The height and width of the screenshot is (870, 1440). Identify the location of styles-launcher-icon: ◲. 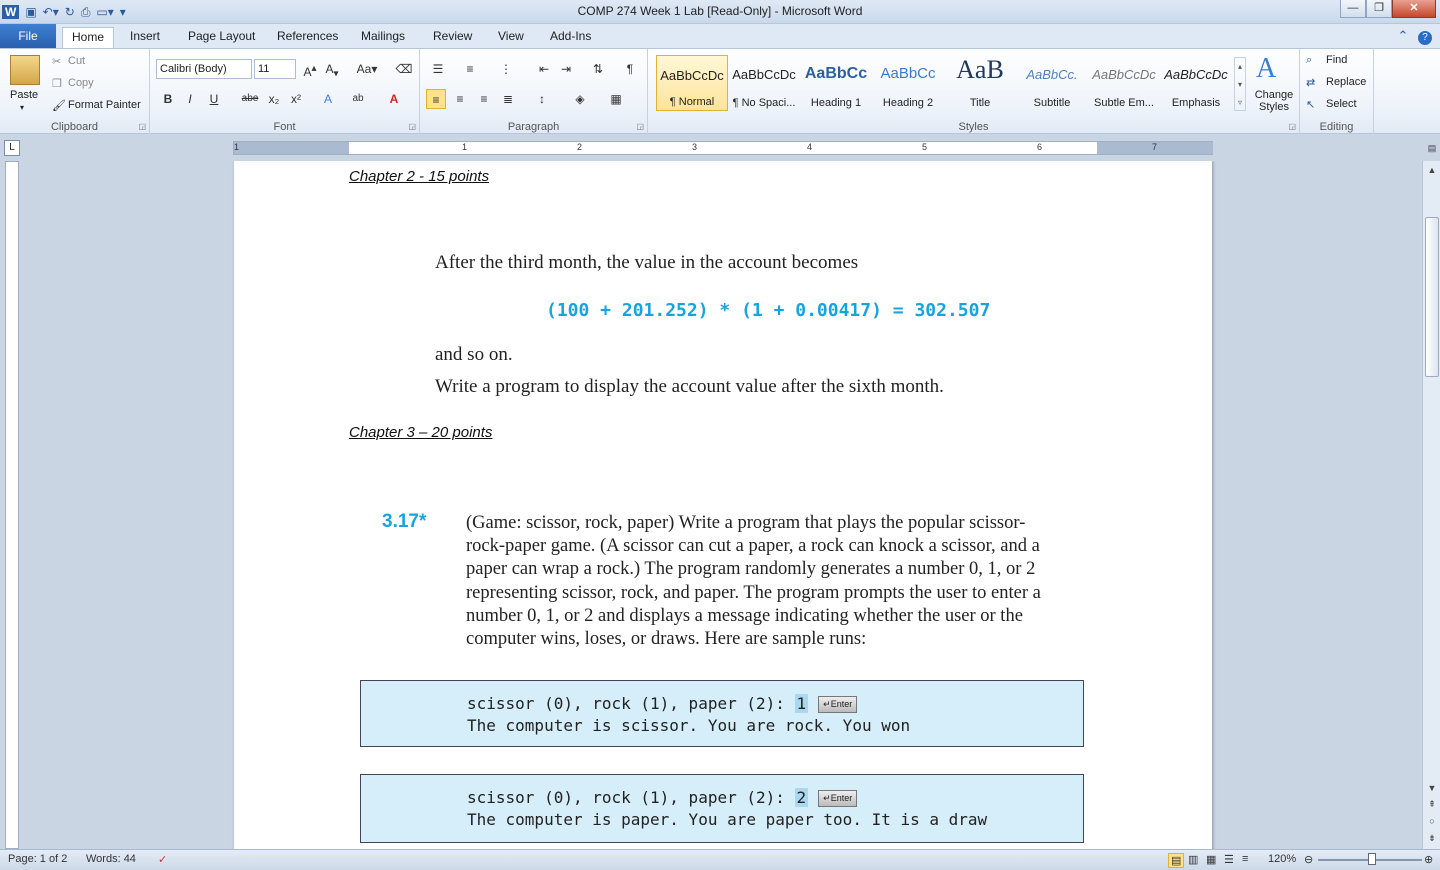
(1292, 126).